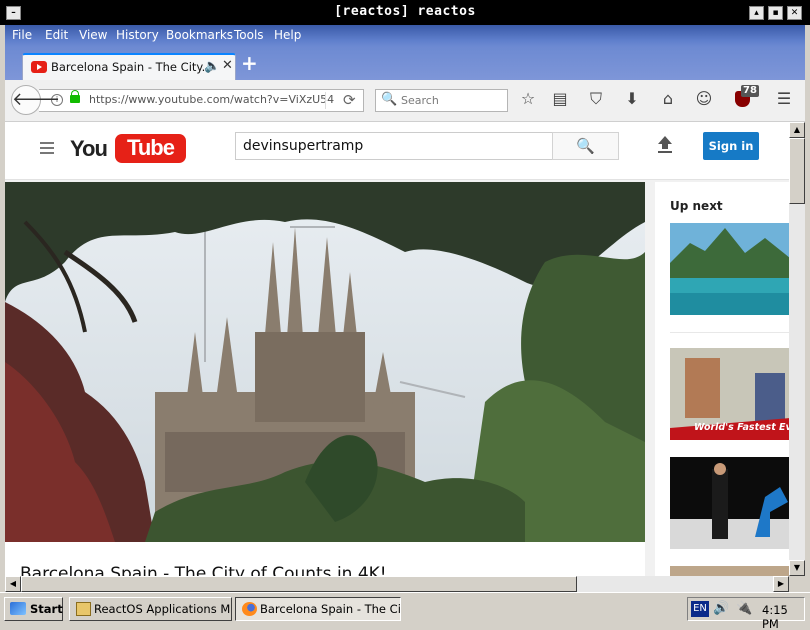 This screenshot has width=810, height=630. What do you see at coordinates (211, 99) in the screenshot?
I see `url-text: https://www.youtube.com/watch?v=ViXzU54` at bounding box center [211, 99].